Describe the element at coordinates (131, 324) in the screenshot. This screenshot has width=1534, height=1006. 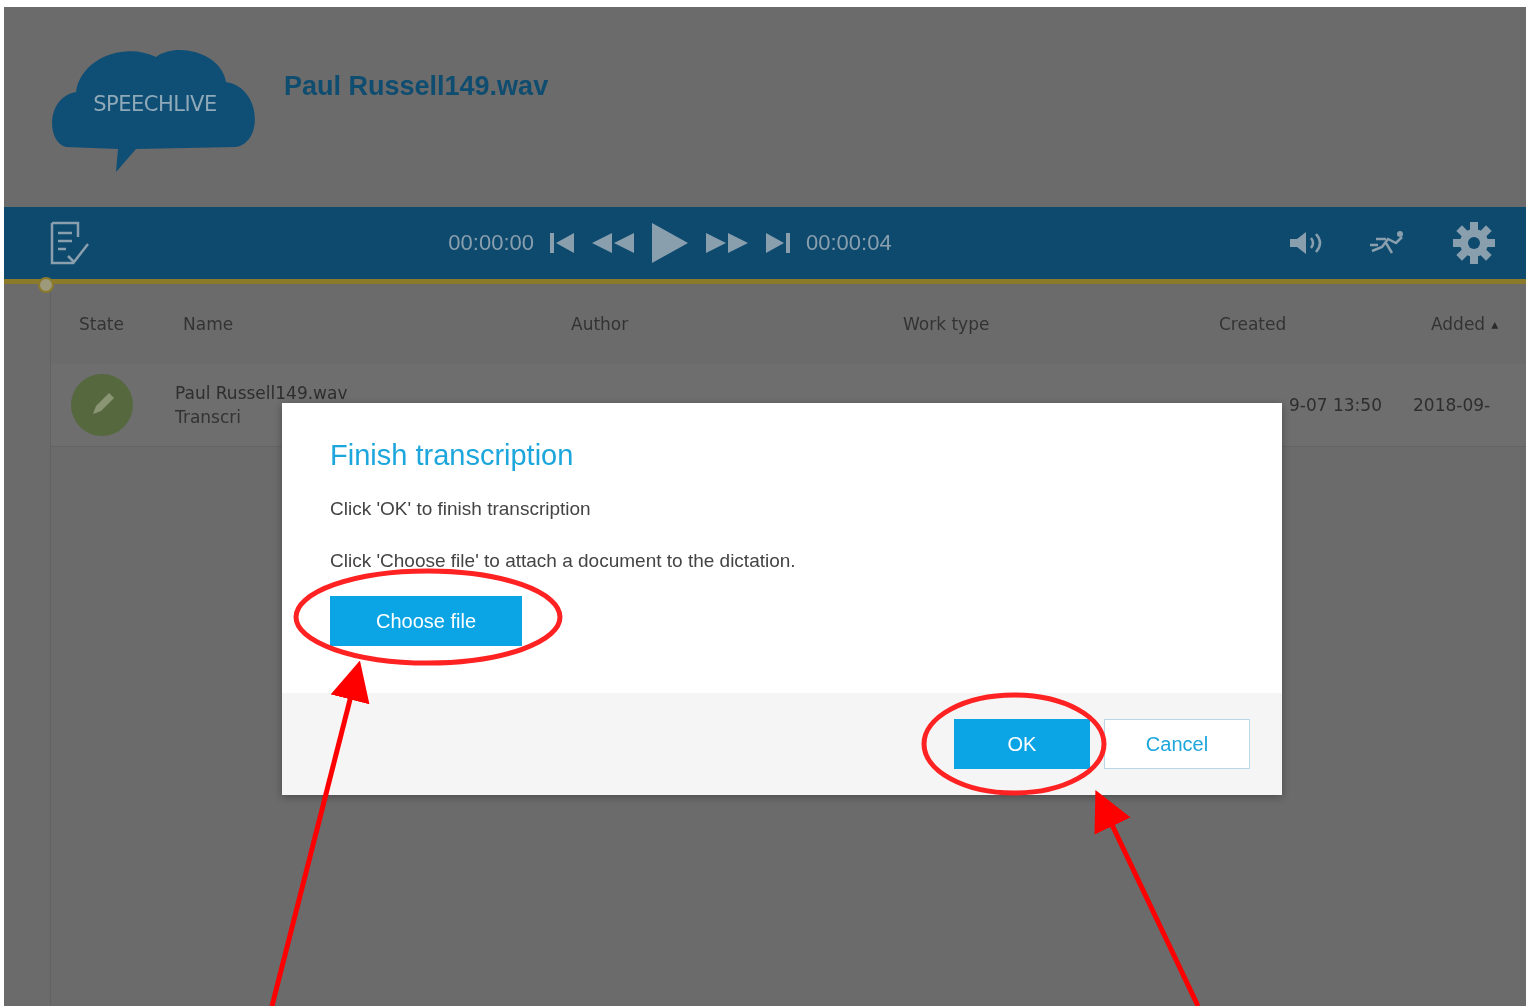
I see `column-header: State` at that location.